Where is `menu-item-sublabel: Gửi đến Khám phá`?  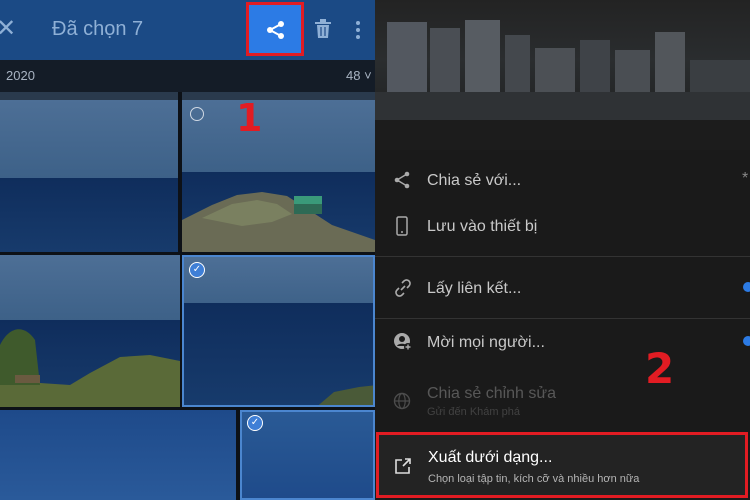
menu-item-sublabel: Gửi đến Khám phá is located at coordinates (473, 412).